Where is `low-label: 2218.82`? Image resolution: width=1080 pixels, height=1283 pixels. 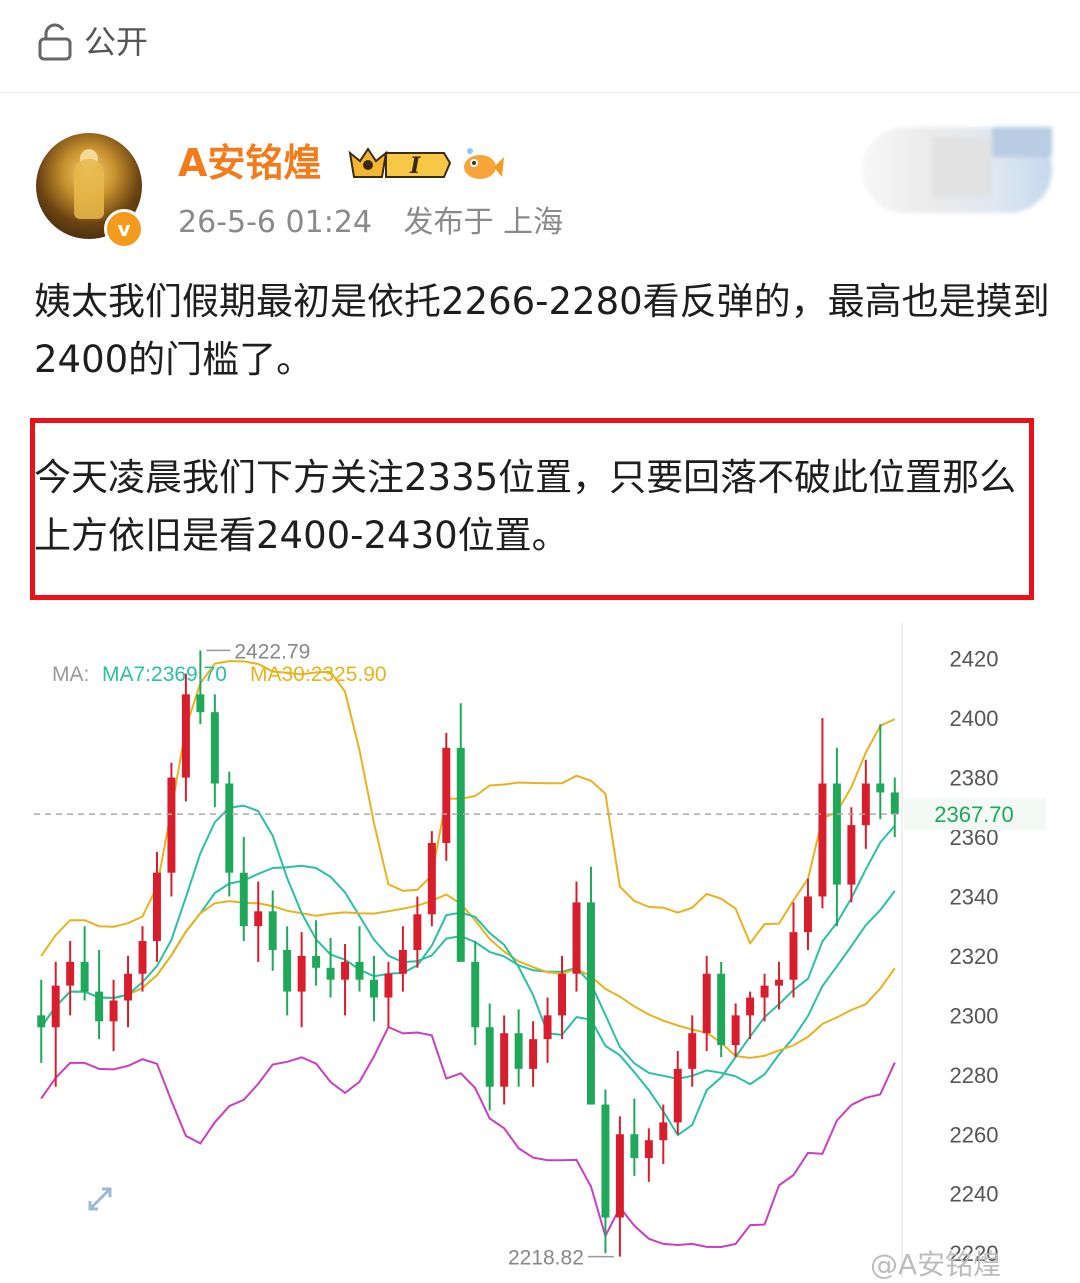 low-label: 2218.82 is located at coordinates (546, 1258).